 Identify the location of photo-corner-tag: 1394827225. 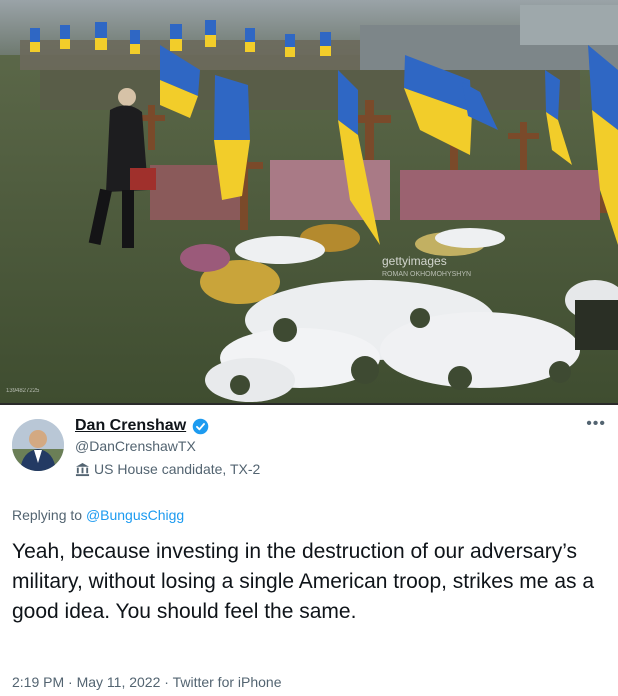
(23, 391).